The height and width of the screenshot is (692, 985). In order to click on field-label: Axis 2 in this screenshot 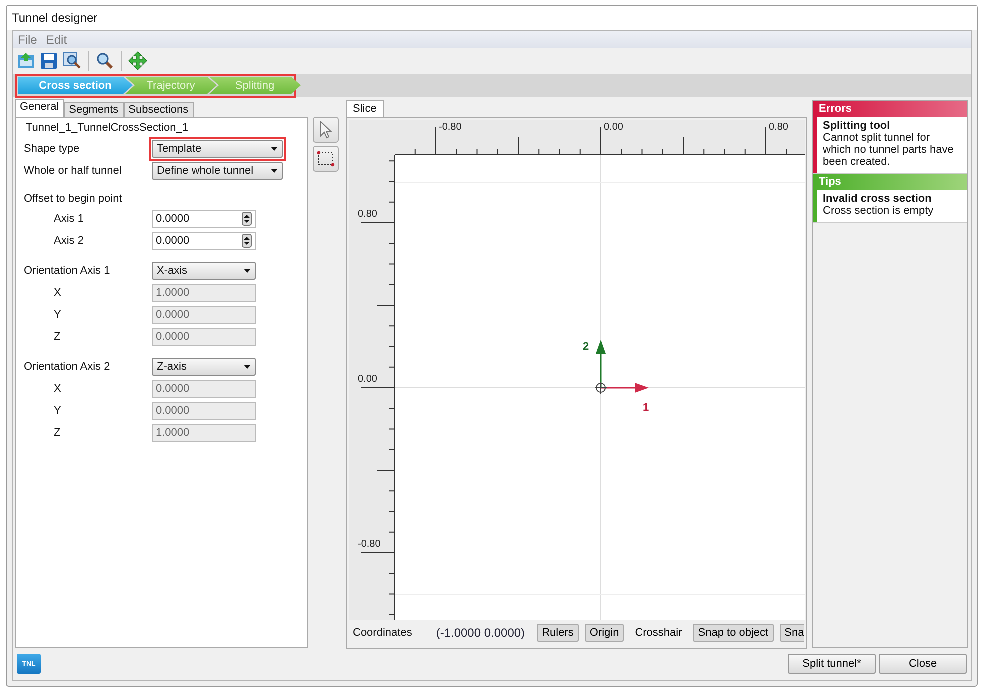, I will do `click(69, 241)`.